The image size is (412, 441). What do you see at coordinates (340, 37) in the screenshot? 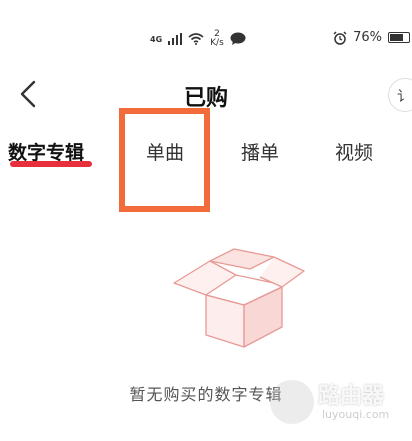
I see `alarm-icon` at bounding box center [340, 37].